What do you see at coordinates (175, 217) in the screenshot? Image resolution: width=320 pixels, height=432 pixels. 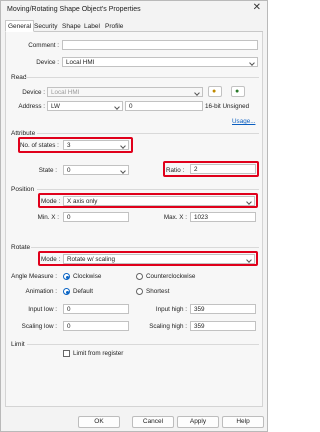 I see `max-x-label: Max. X :` at bounding box center [175, 217].